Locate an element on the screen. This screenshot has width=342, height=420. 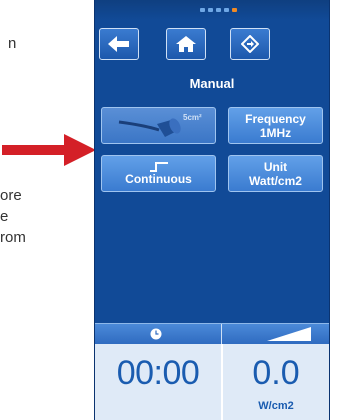
manual-text-fragment: ore is located at coordinates (11, 195).